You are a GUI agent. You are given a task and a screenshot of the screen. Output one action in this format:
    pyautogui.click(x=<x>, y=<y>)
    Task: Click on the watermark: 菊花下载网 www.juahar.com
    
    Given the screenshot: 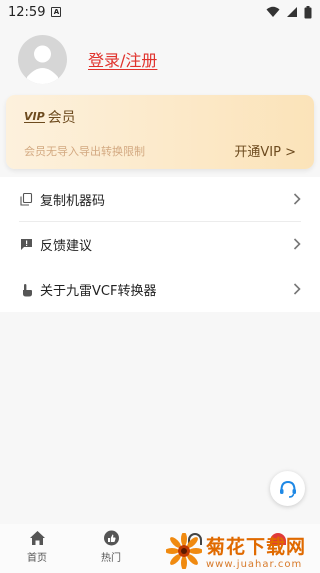 What is the action you would take?
    pyautogui.click(x=241, y=551)
    